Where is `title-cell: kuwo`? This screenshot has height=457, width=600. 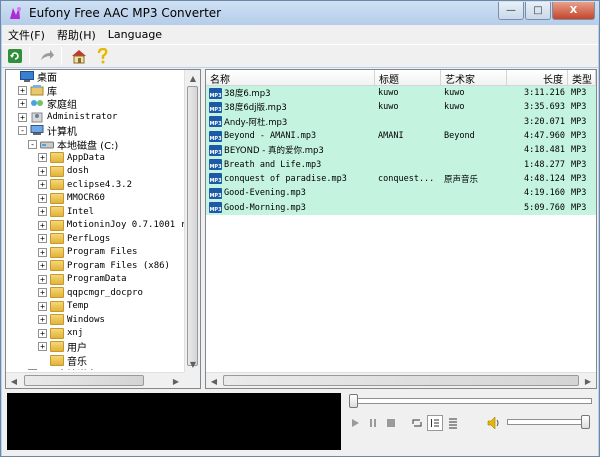 title-cell: kuwo is located at coordinates (408, 93).